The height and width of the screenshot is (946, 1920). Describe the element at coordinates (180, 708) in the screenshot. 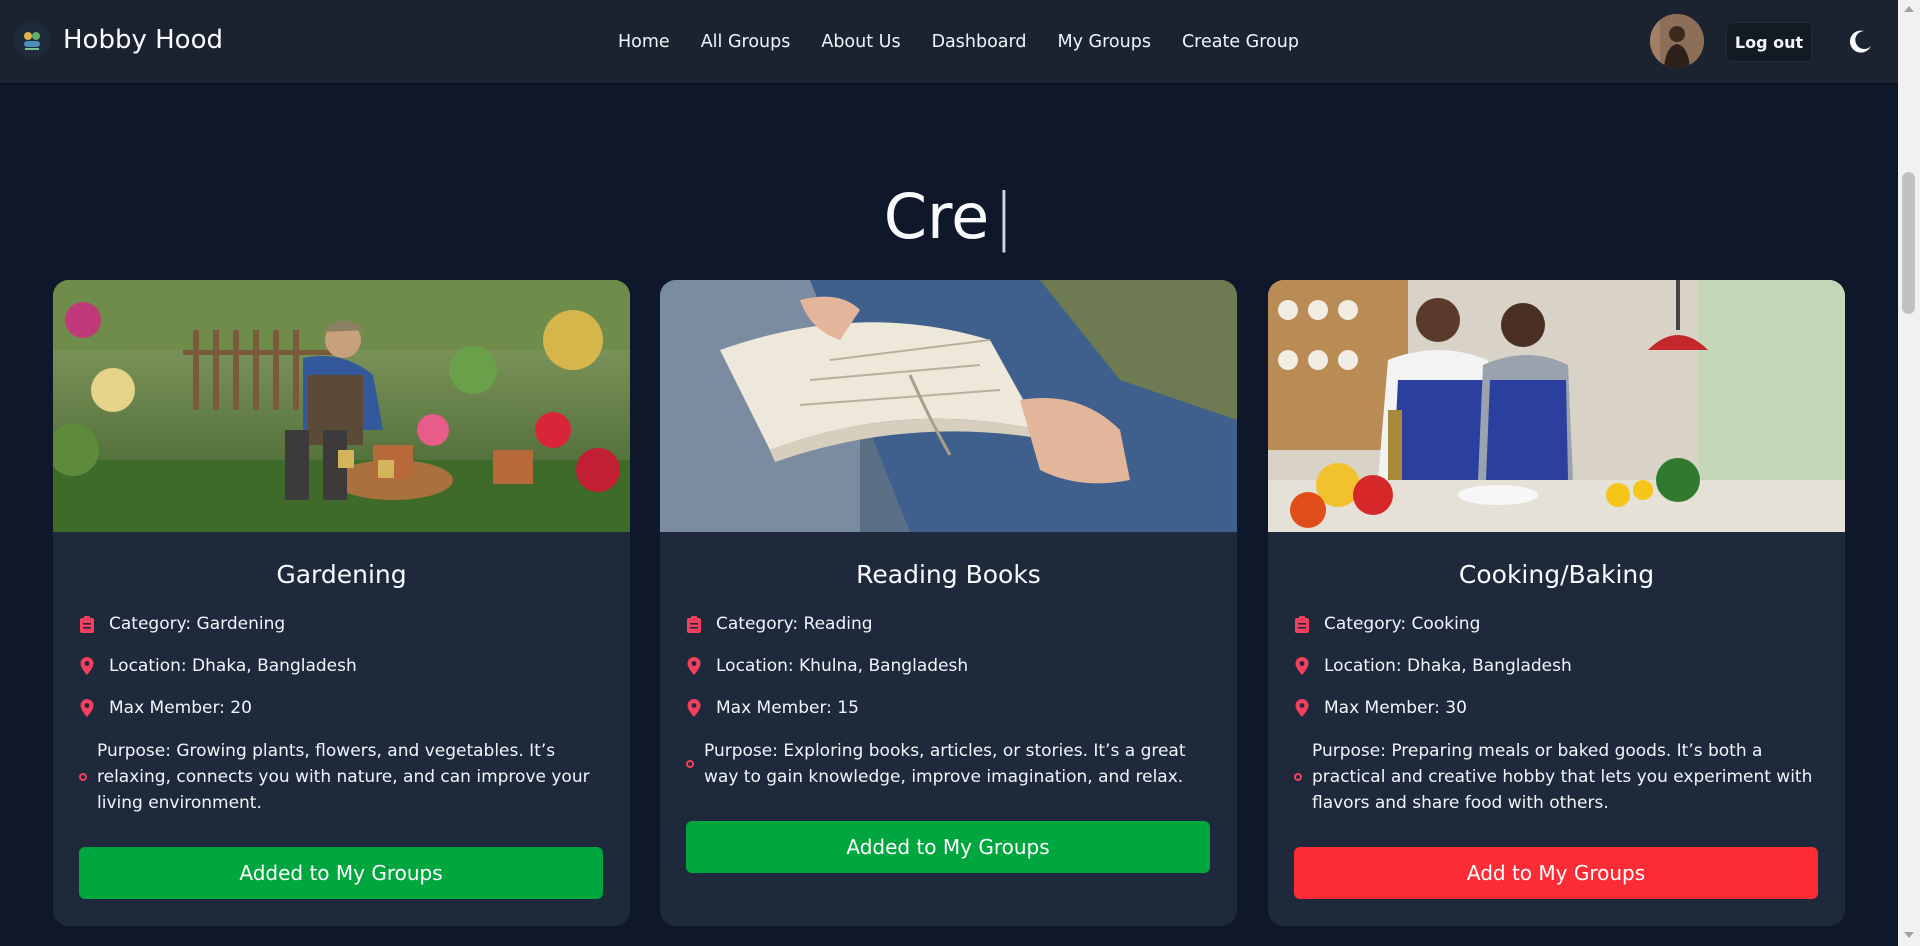

I see `max-member-text: Max Member: 20` at that location.